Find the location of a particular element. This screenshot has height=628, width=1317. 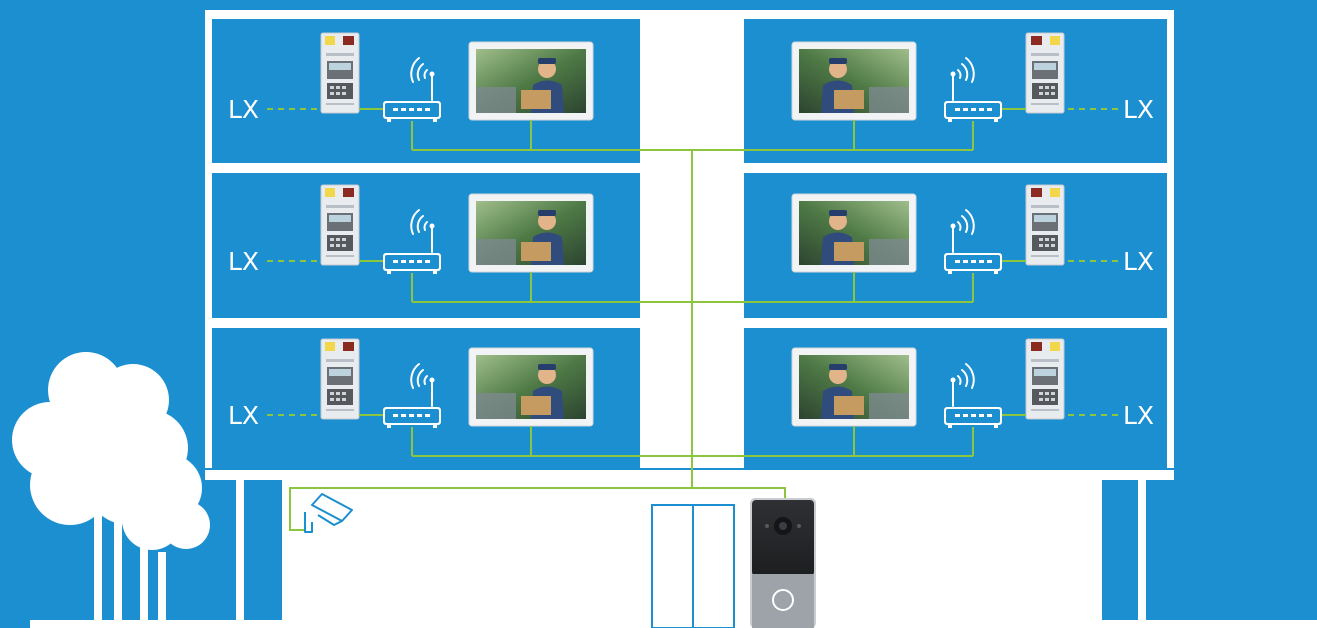

unit-floor-2-left is located at coordinates (460, 243).